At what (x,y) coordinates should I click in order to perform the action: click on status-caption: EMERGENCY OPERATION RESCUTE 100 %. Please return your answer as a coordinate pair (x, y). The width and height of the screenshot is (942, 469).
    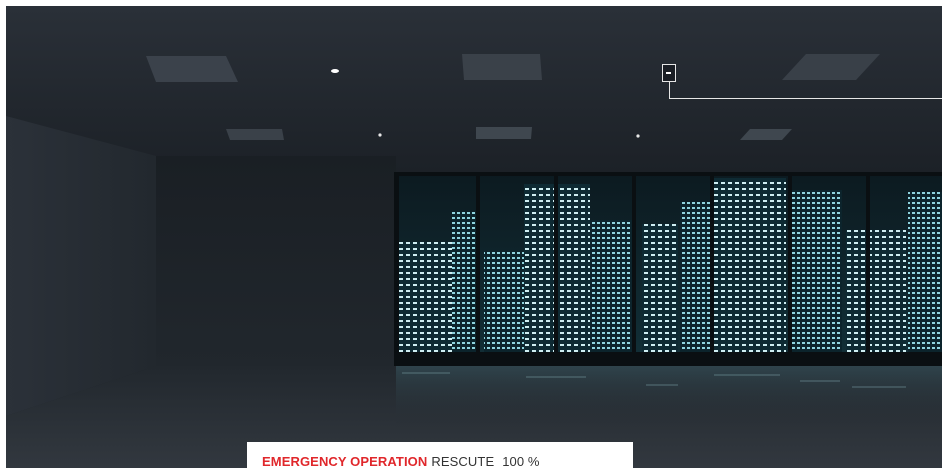
    Looking at the image, I should click on (440, 455).